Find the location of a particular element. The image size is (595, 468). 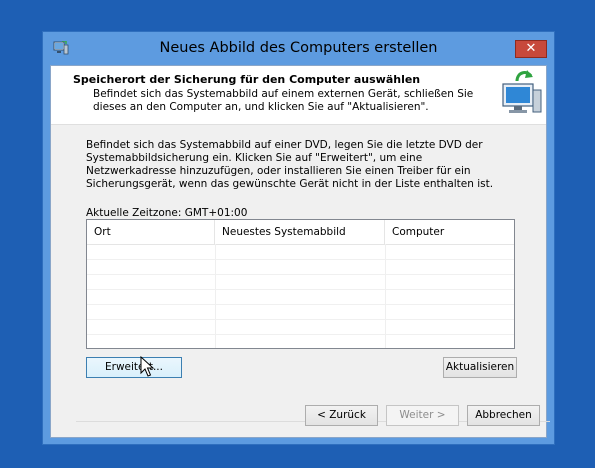

close-button: ✕ is located at coordinates (531, 49).